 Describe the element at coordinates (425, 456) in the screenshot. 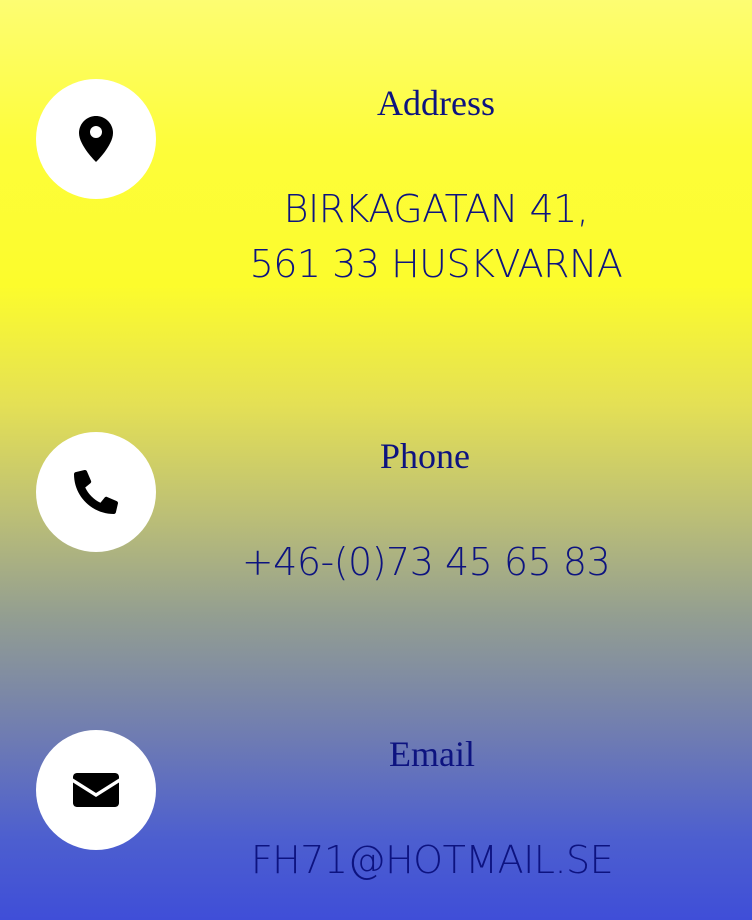

I see `phone-heading: Phone` at that location.